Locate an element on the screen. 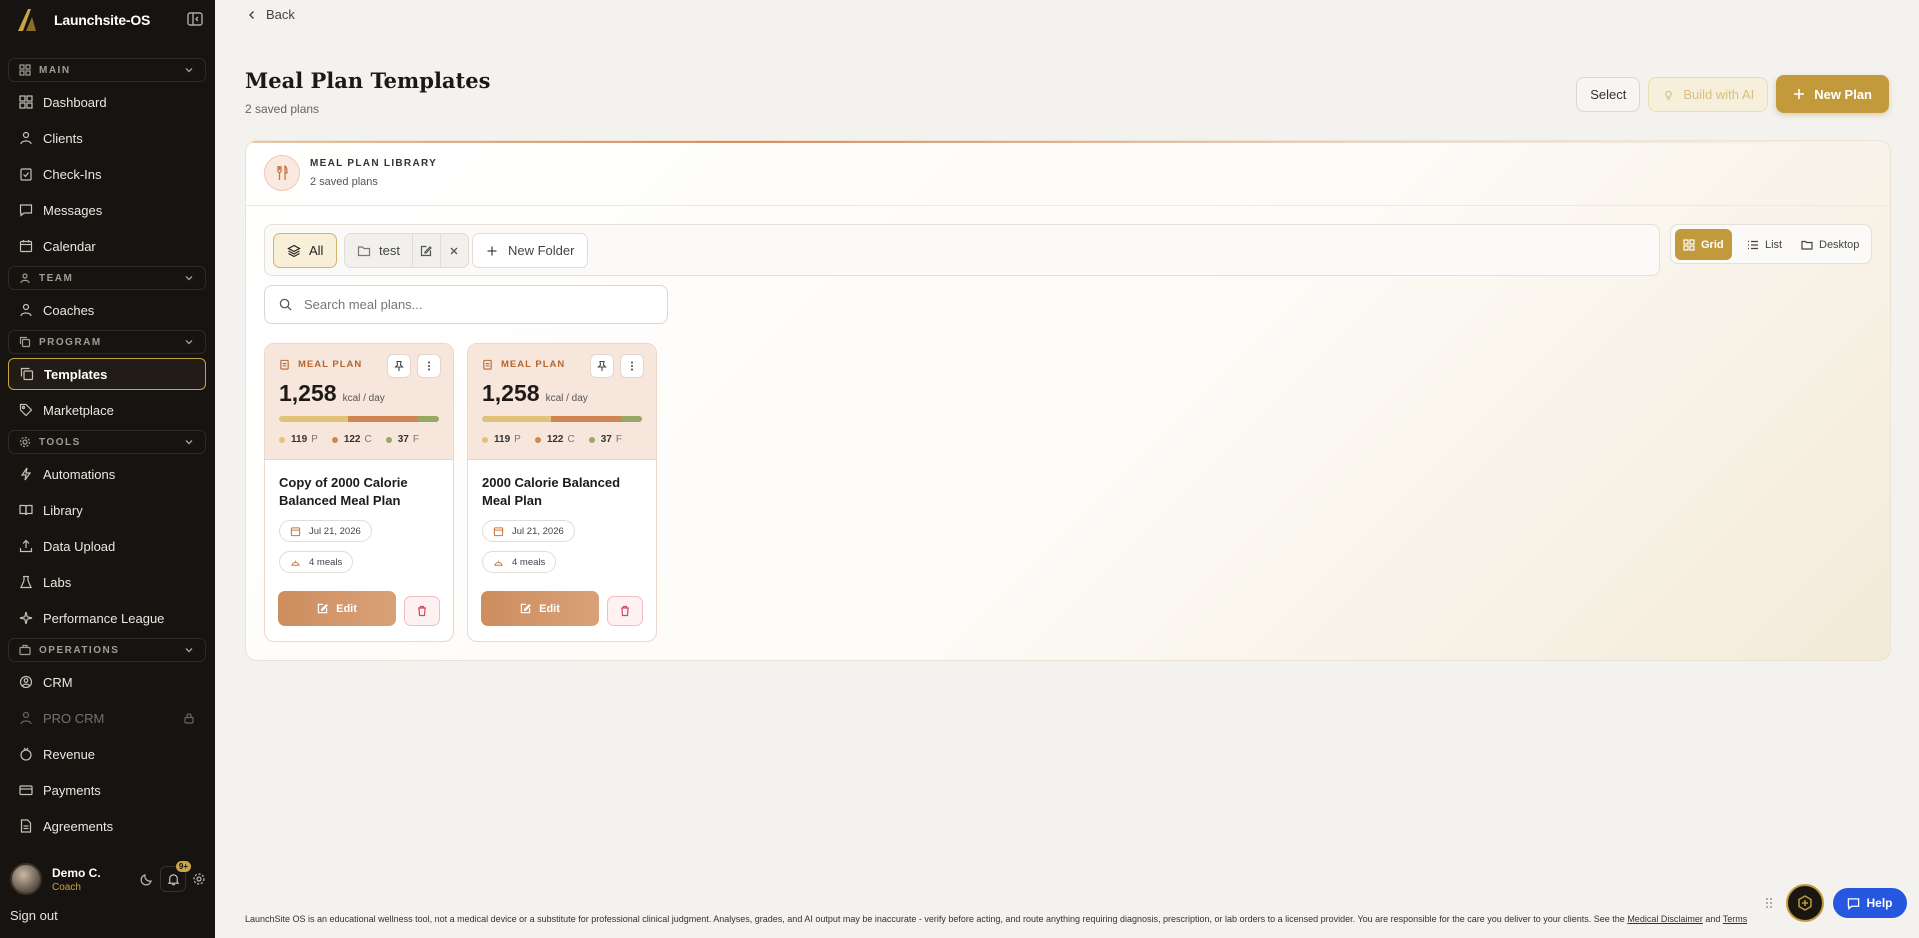 Image resolution: width=1919 pixels, height=938 pixels. sidebar-item-label: Automations is located at coordinates (79, 474).